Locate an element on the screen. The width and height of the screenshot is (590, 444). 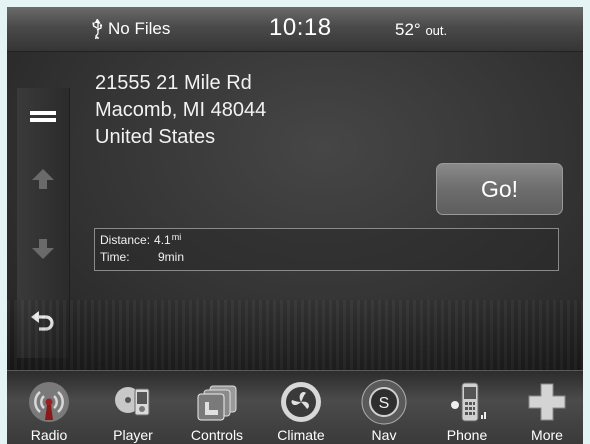
temperature-suffix: out. is located at coordinates (436, 30).